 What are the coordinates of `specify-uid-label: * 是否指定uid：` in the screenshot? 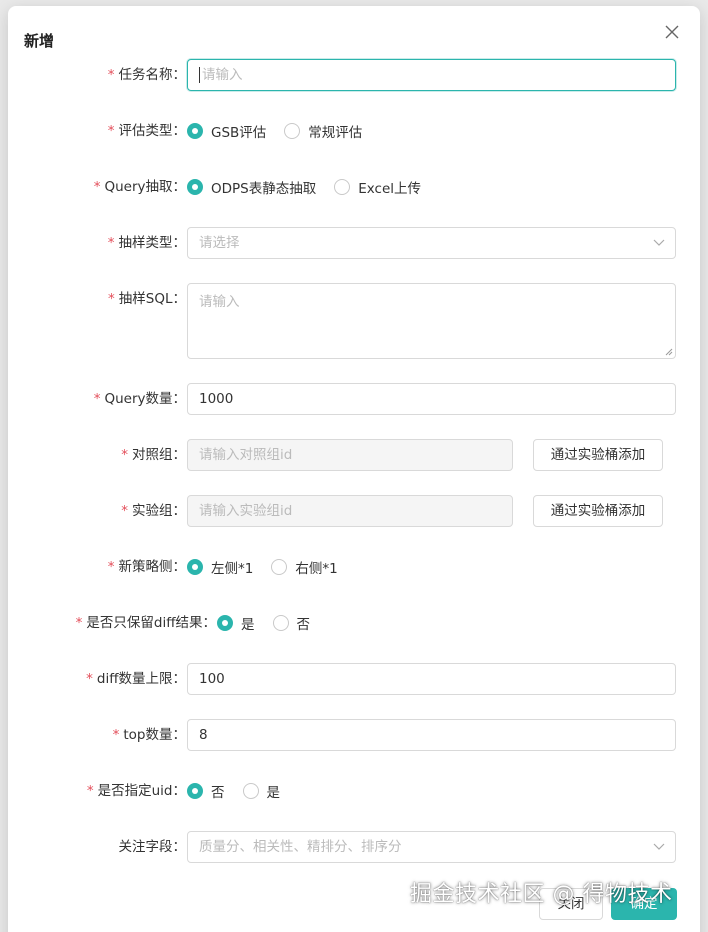 It's located at (136, 791).